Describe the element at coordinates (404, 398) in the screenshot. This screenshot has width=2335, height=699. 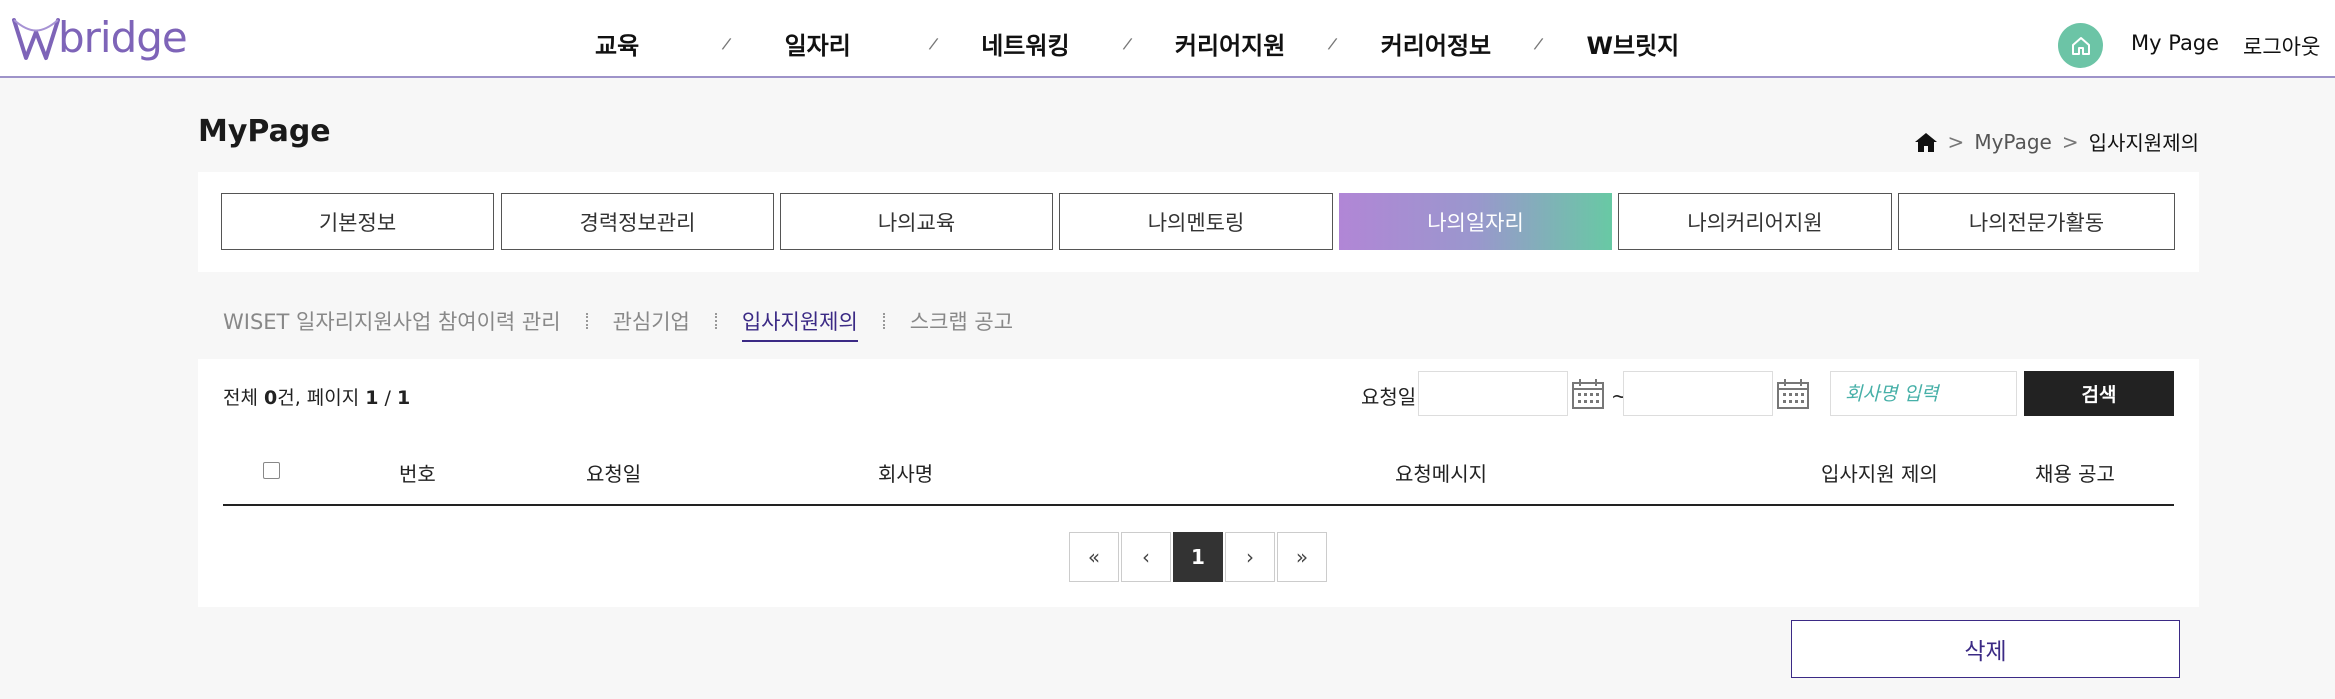
I see `summary-total-pages: 1` at that location.